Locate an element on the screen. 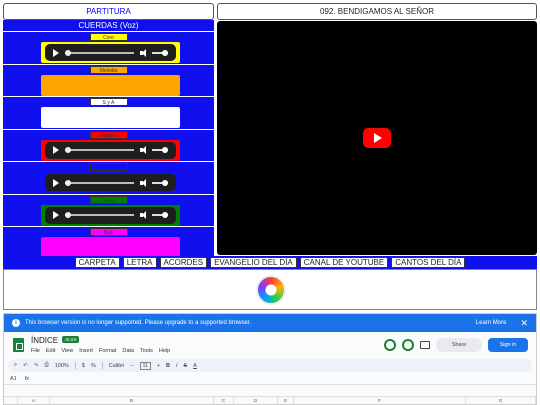  column-a: A is located at coordinates (34, 400).